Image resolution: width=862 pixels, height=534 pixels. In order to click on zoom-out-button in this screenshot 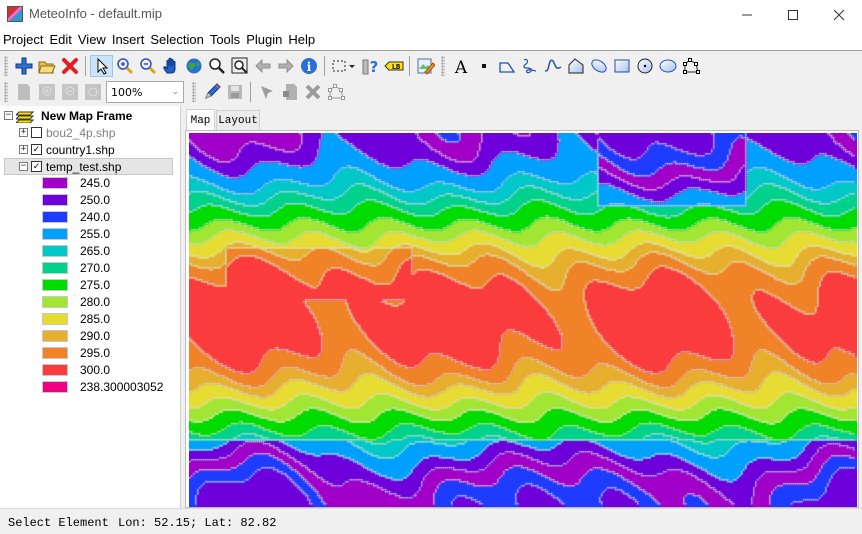, I will do `click(147, 66)`.